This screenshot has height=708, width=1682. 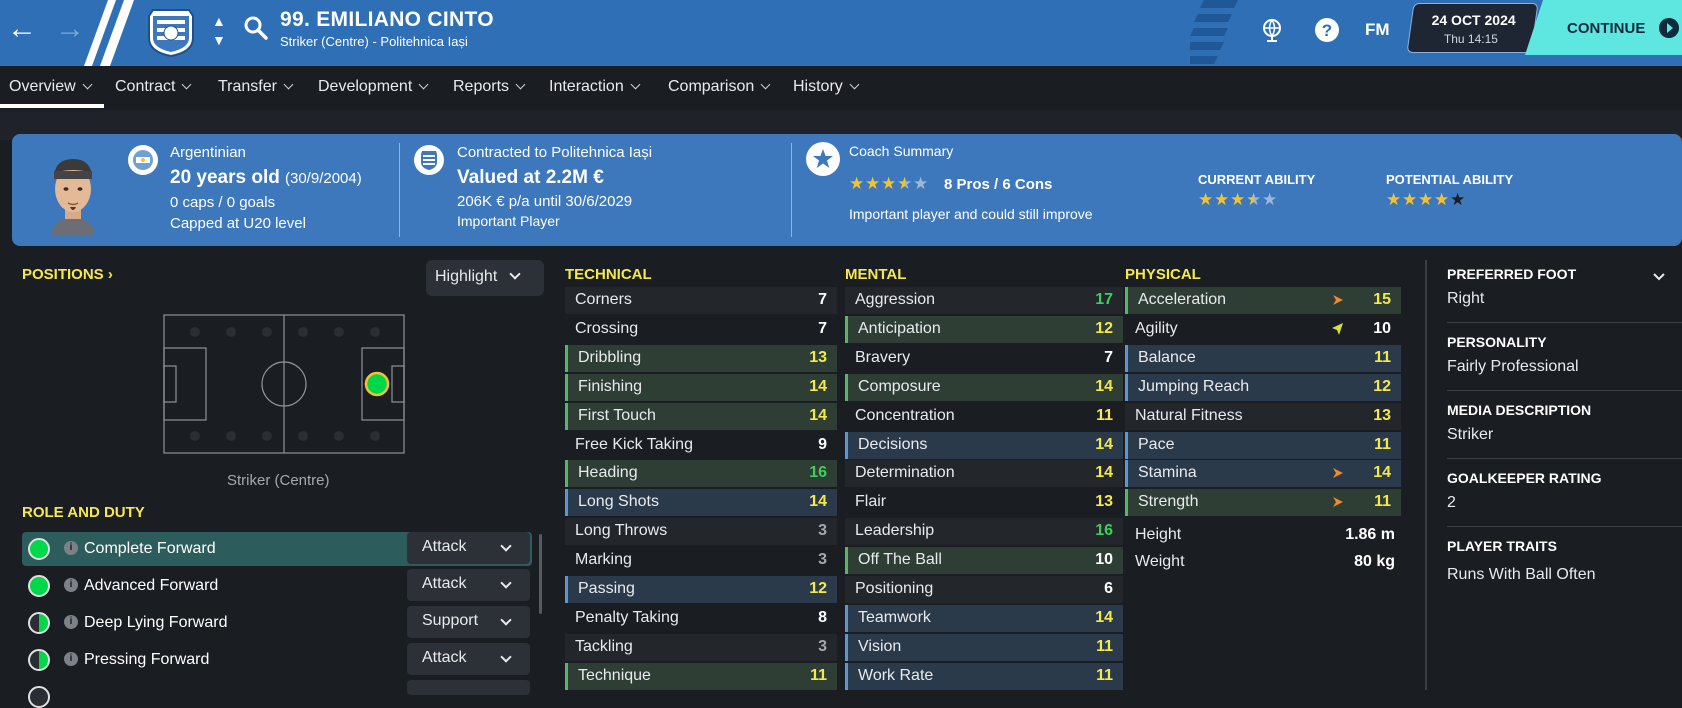 I want to click on attribute-row: Anticipation 12, so click(x=984, y=329).